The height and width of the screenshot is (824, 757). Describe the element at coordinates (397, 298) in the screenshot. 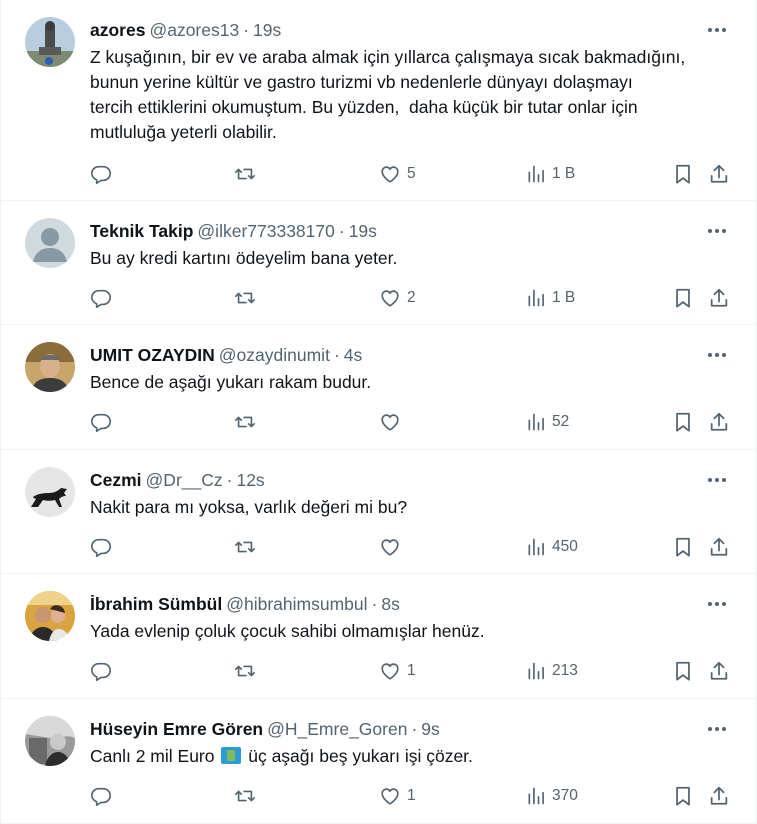

I see `like-button: 2` at that location.